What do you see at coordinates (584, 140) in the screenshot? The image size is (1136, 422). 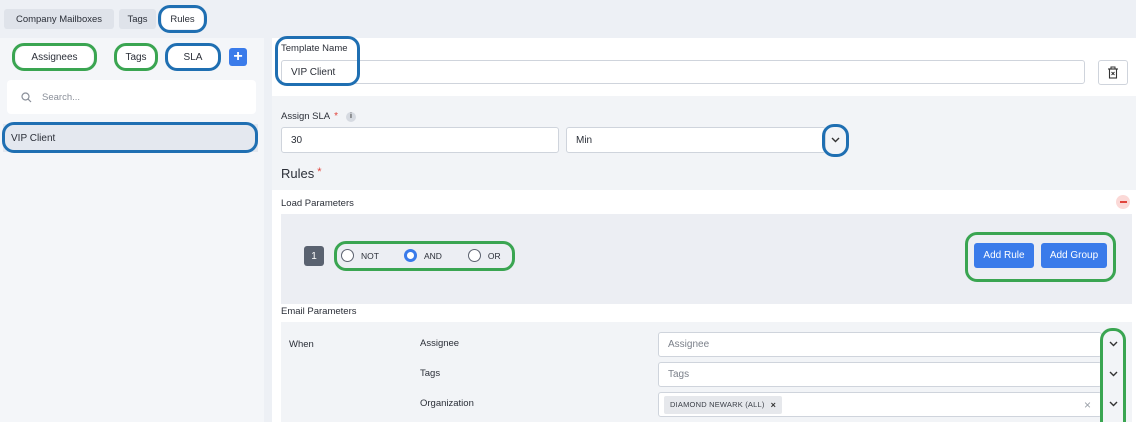 I see `sla-unit-value: Min` at bounding box center [584, 140].